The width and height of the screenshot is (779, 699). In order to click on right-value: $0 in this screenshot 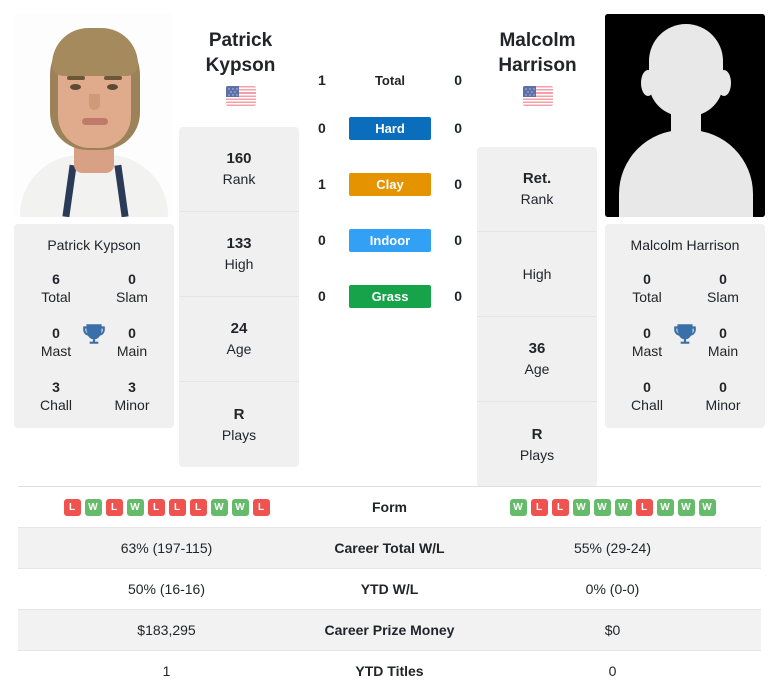, I will do `click(612, 630)`.